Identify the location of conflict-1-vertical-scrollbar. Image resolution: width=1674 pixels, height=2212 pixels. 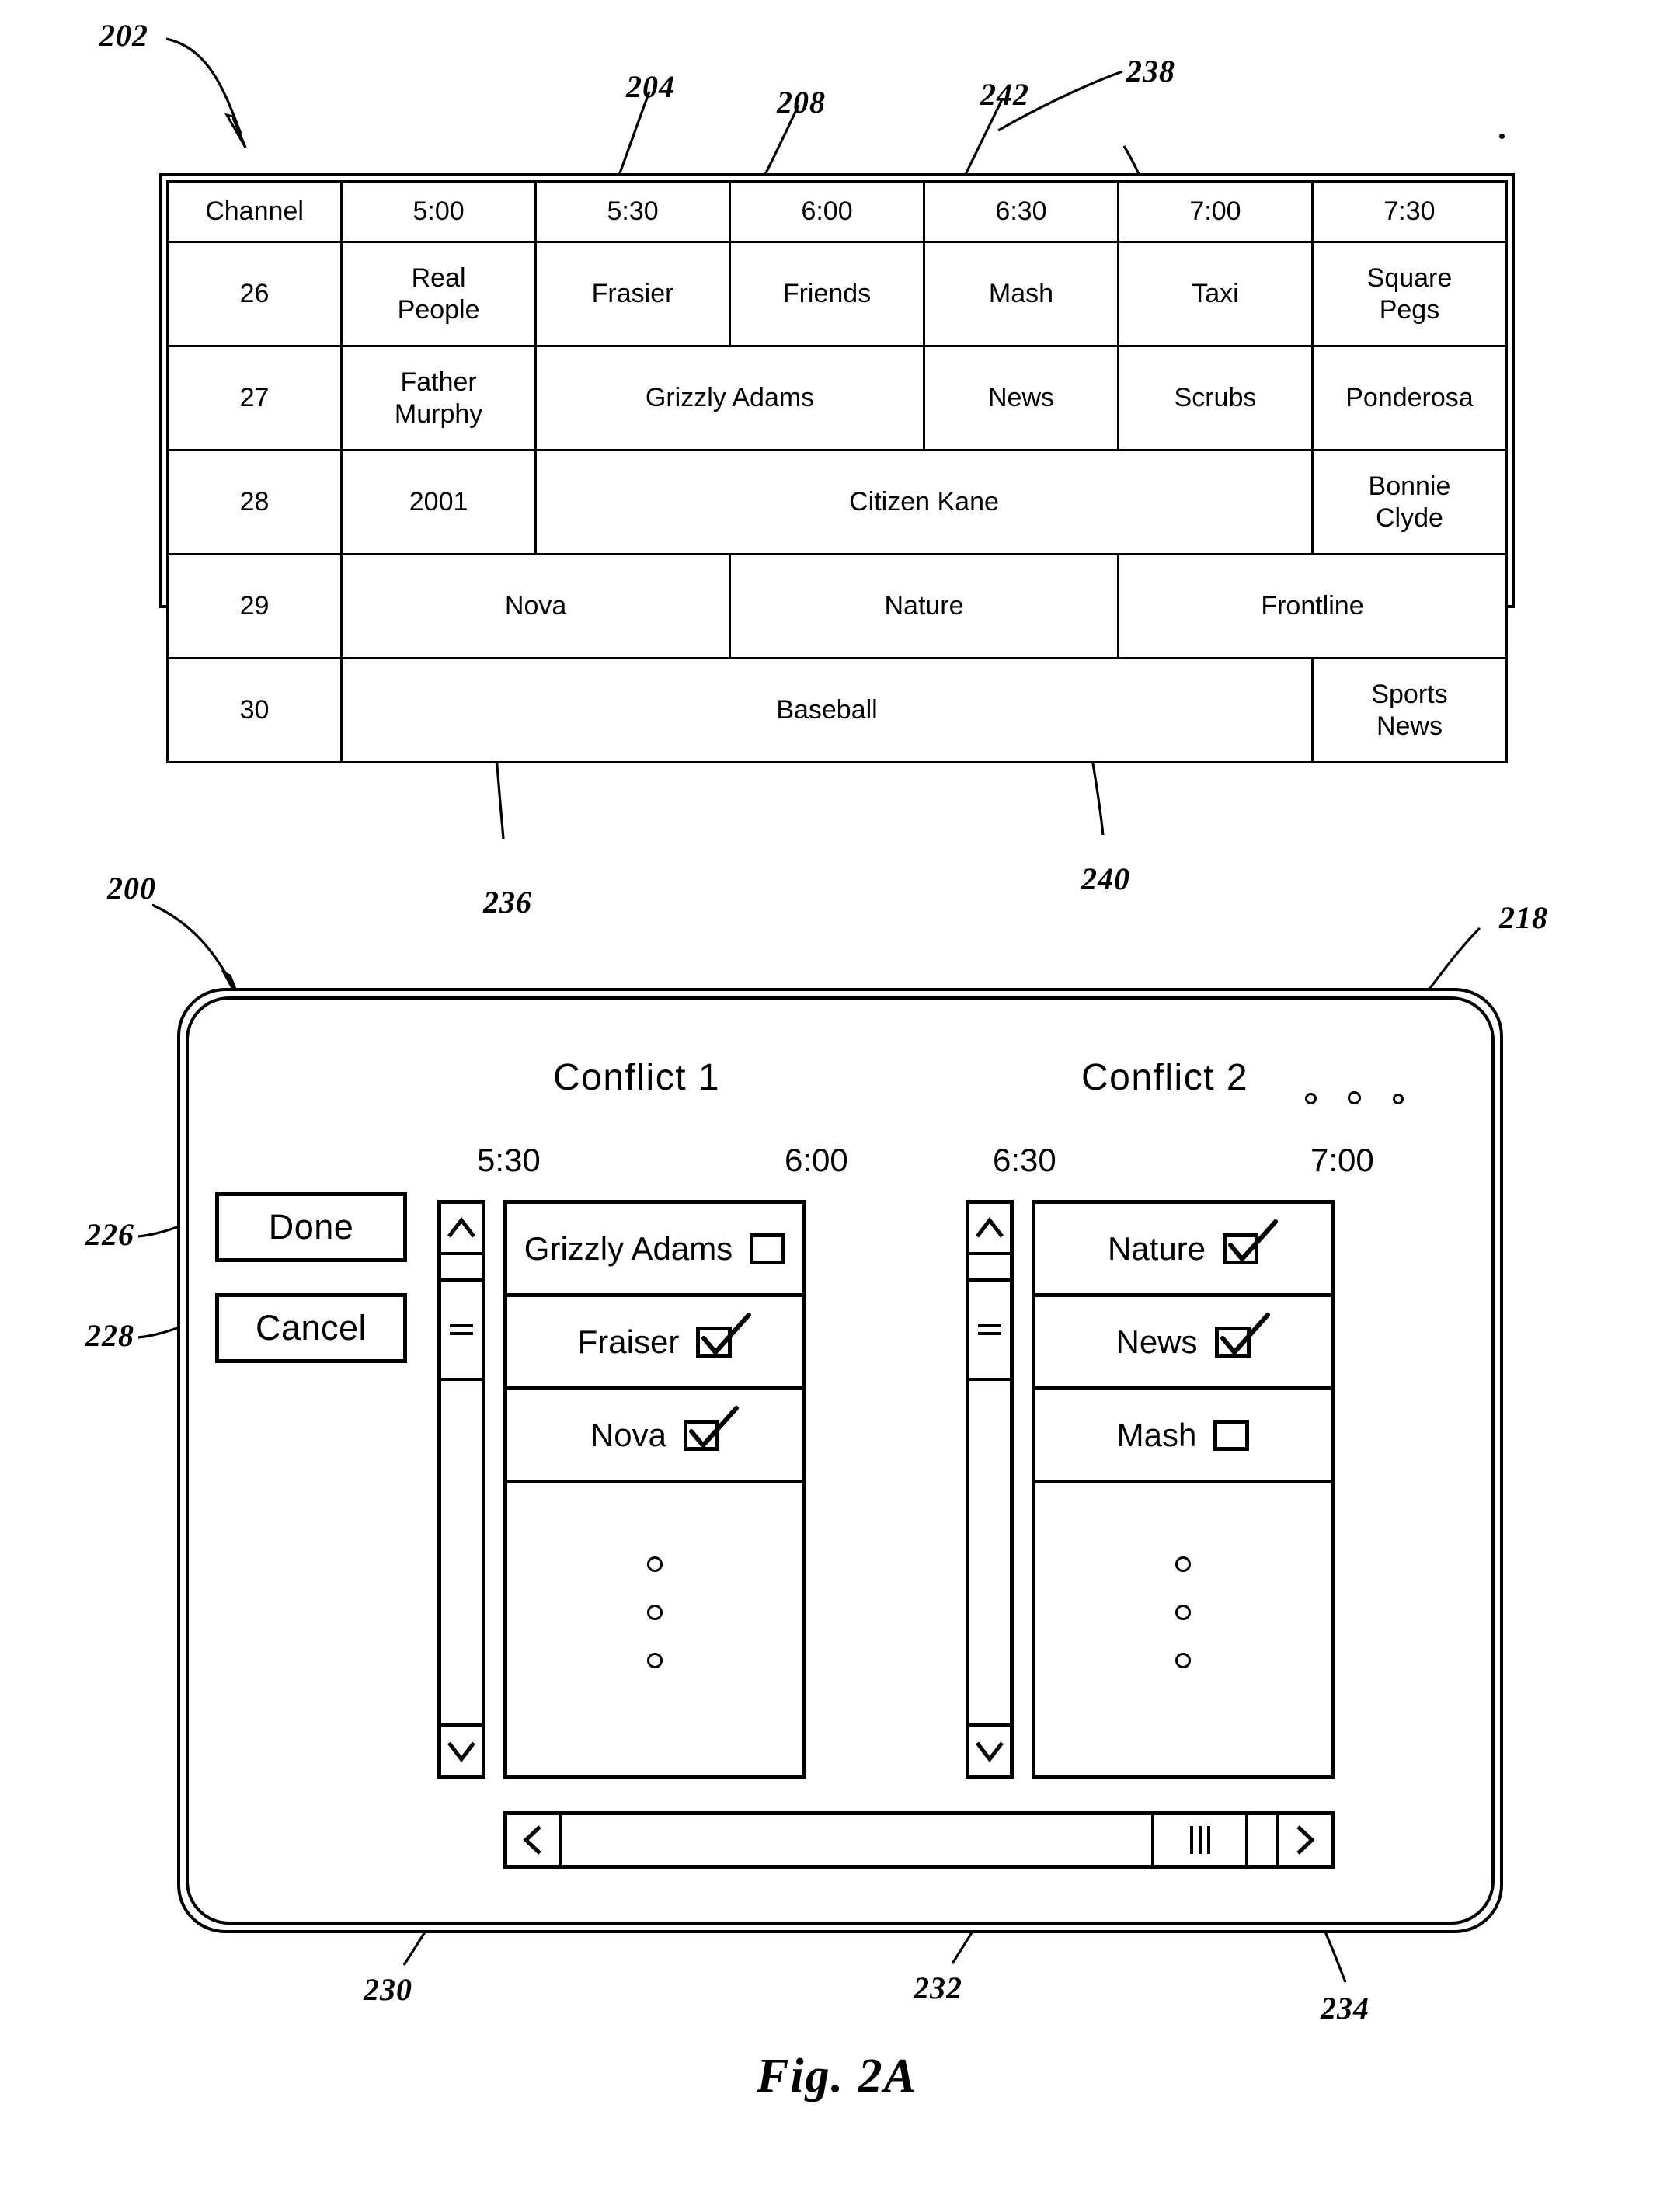
(461, 1489).